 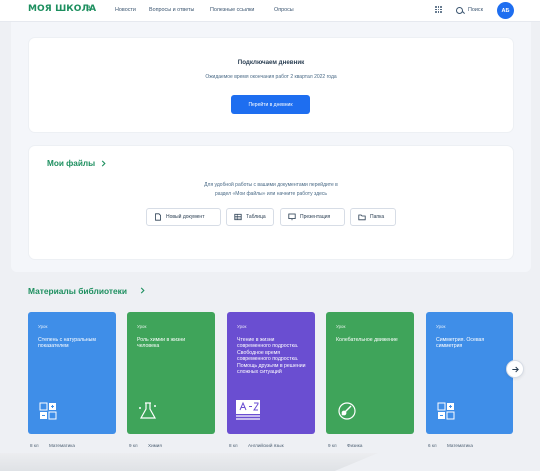 I want to click on book-icon, so click(x=248, y=410).